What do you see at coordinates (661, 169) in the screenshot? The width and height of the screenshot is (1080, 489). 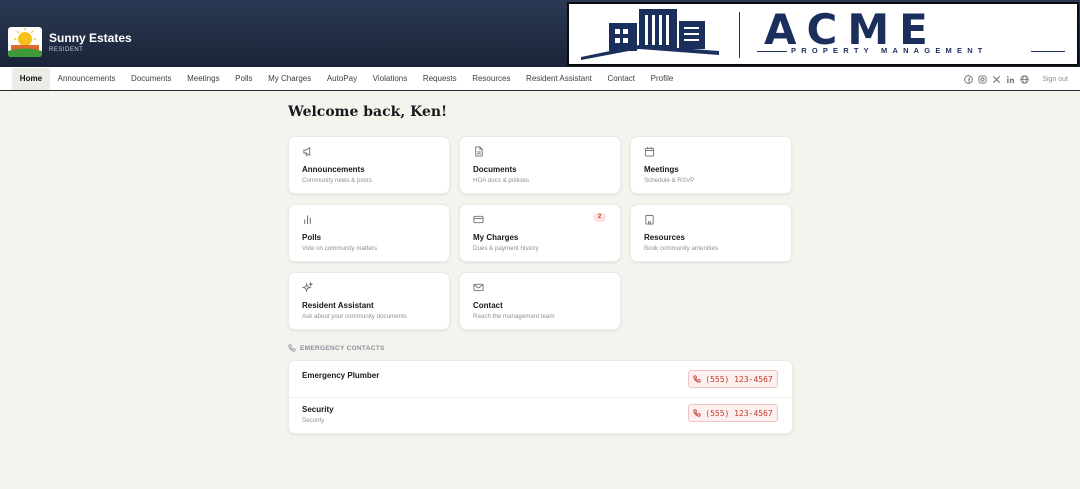 I see `card-title: Meetings` at bounding box center [661, 169].